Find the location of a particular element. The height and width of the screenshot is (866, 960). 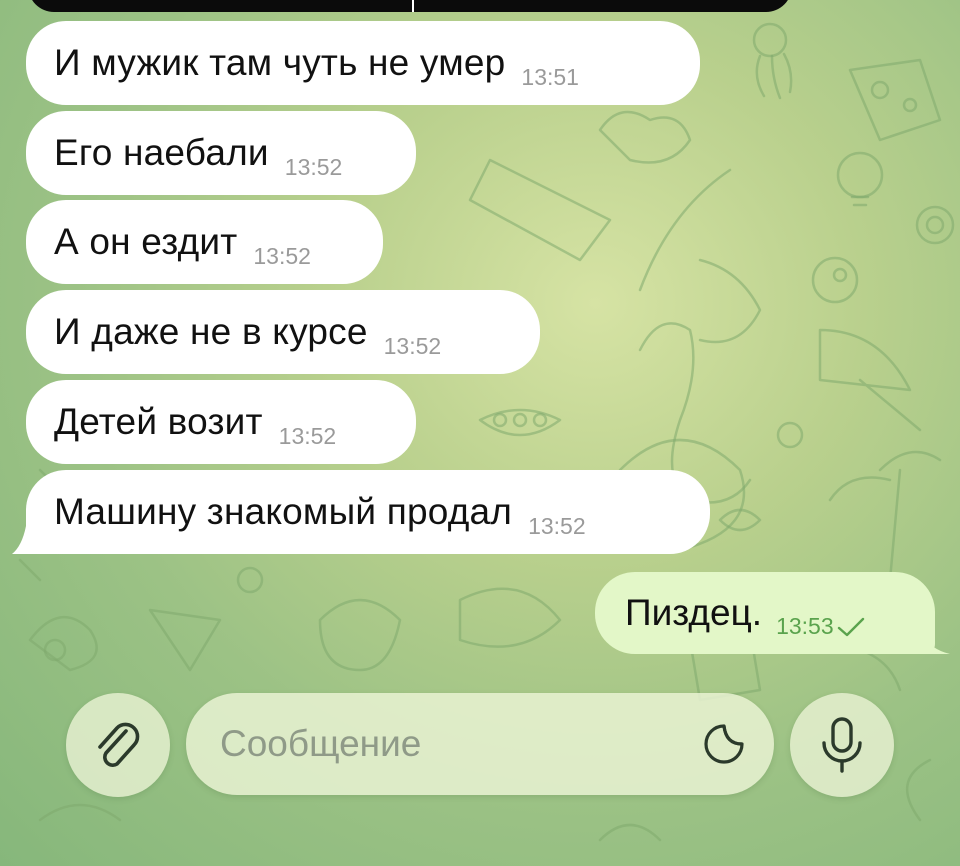

message-text: А он ездит is located at coordinates (146, 241).